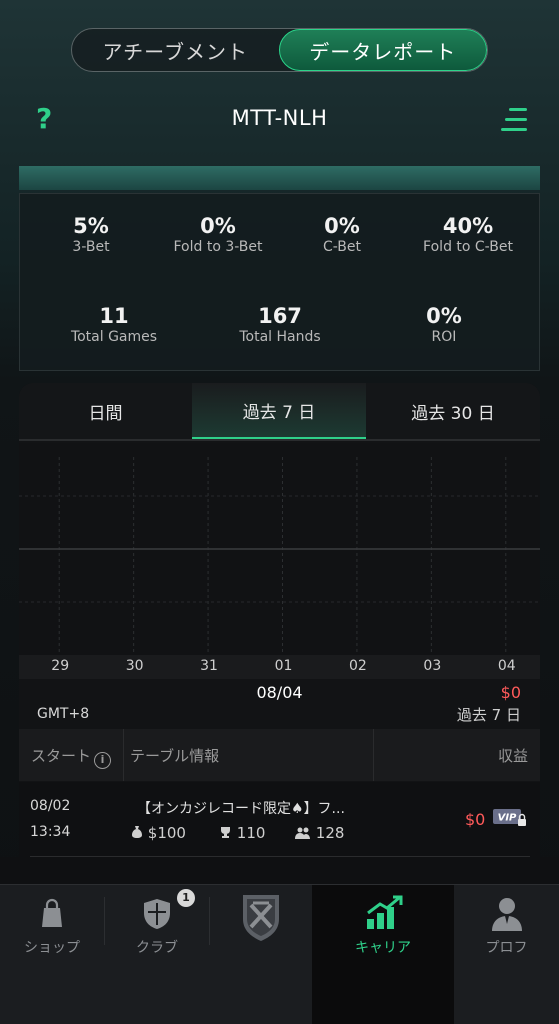 The image size is (559, 1024). I want to click on period-label: 過去 7 日, so click(488, 715).